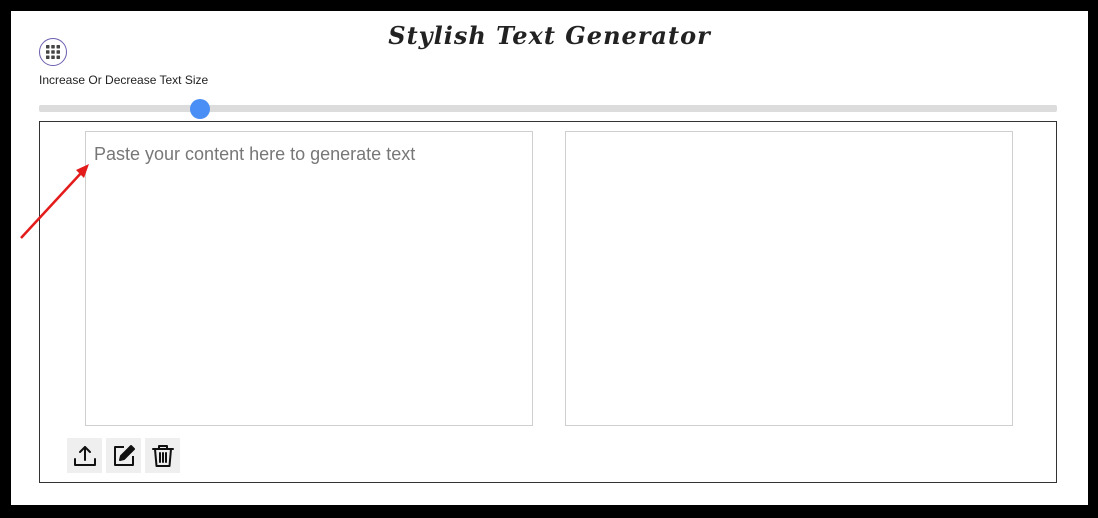 The height and width of the screenshot is (518, 1098). I want to click on upload-icon, so click(84, 455).